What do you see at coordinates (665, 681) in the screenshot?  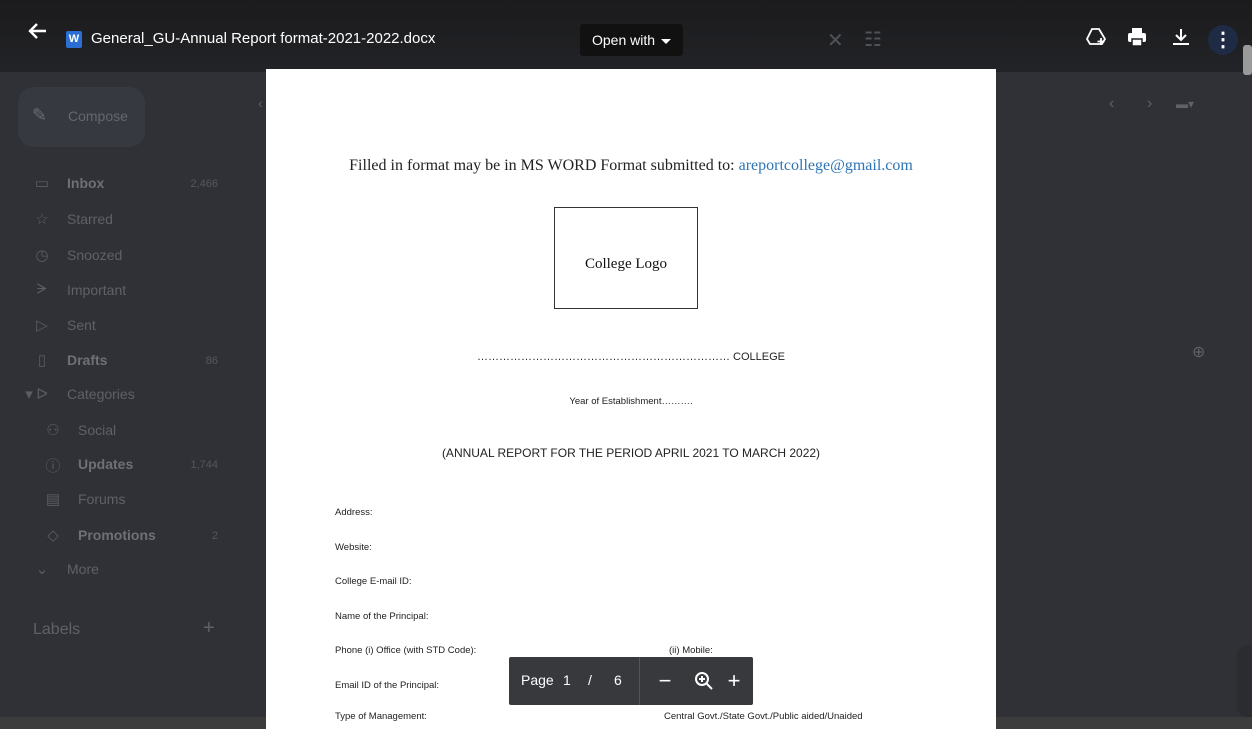 I see `zoom-out-button: −` at bounding box center [665, 681].